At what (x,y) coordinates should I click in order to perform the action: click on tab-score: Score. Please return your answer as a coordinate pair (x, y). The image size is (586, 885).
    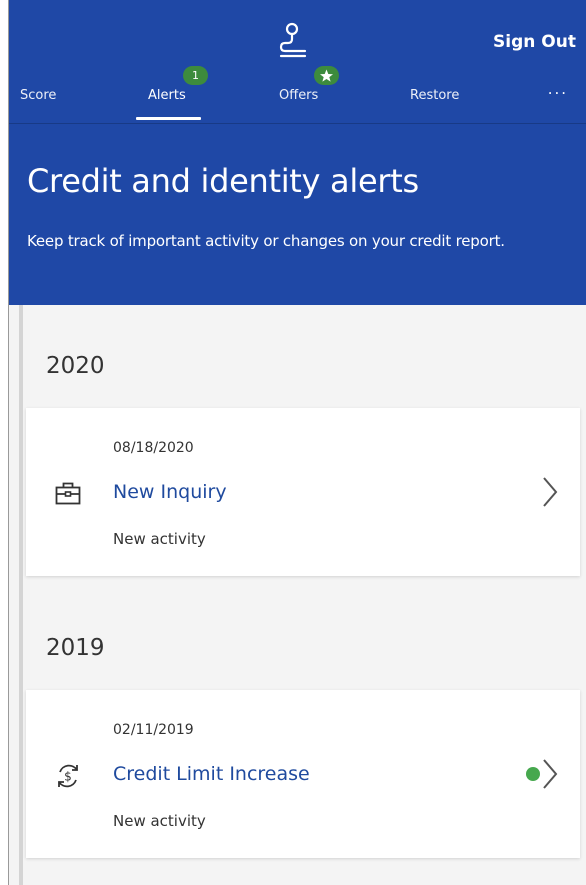
    Looking at the image, I should click on (38, 95).